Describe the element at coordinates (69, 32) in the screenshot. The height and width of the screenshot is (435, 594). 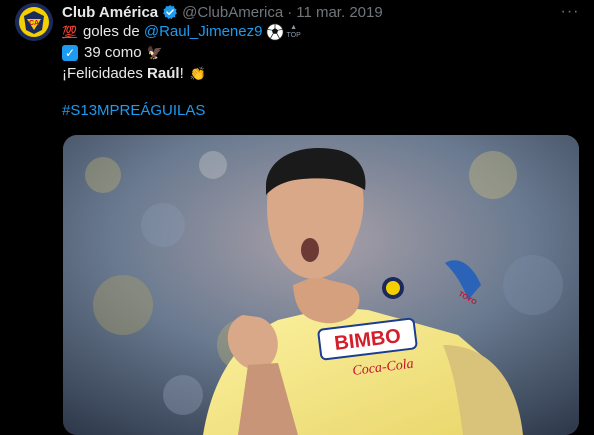
I see `hundred-emoji-icon: 💯` at that location.